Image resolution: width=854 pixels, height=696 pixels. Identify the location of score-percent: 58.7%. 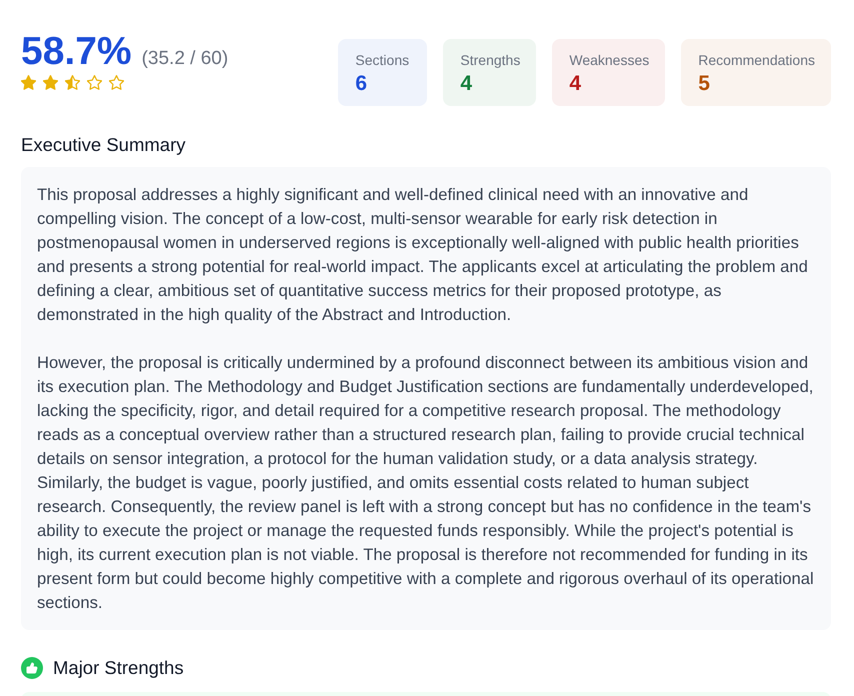
(76, 52).